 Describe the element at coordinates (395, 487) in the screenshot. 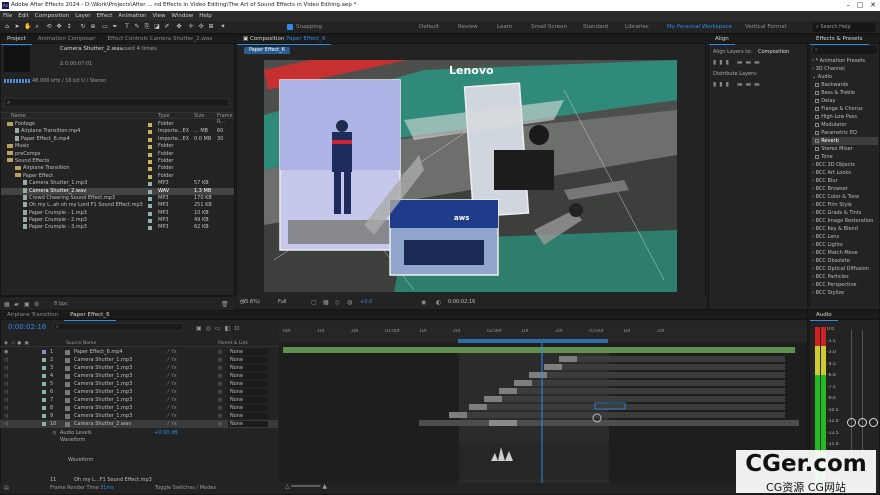

I see `timeline-zoom-slider: △ ━━━━━━━━ ▲` at that location.